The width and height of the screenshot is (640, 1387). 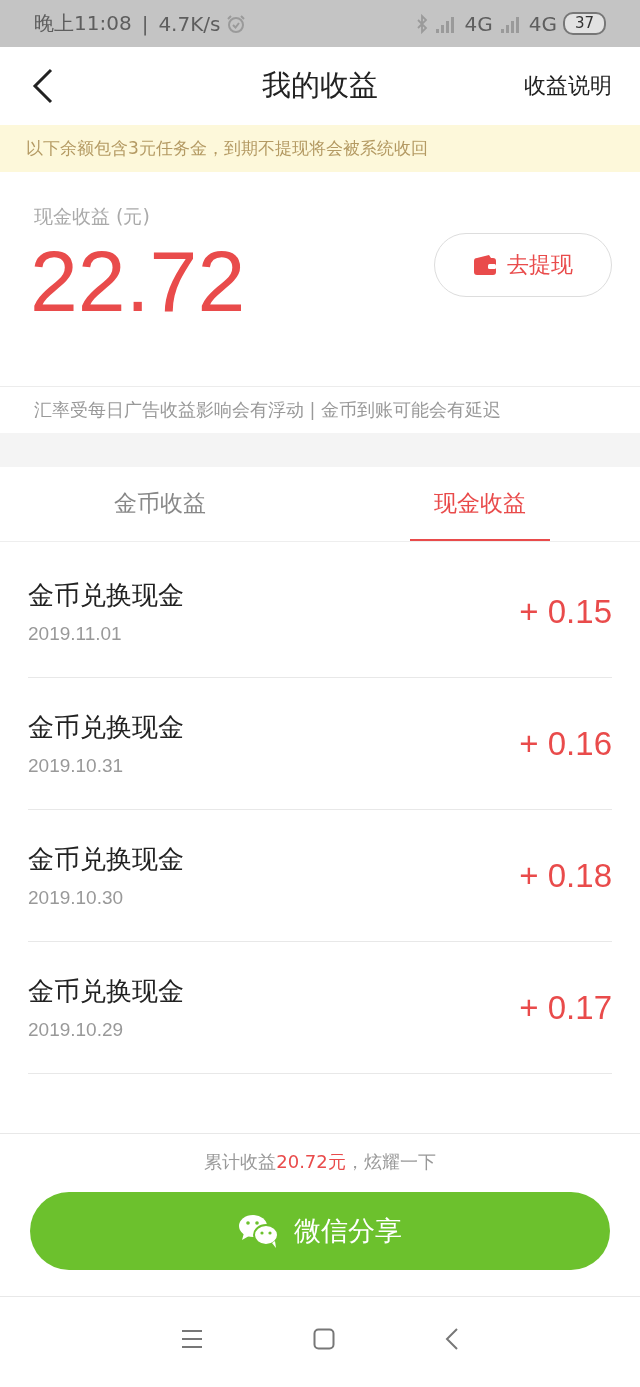 What do you see at coordinates (92, 216) in the screenshot?
I see `balance-label: 现金收益 (元)` at bounding box center [92, 216].